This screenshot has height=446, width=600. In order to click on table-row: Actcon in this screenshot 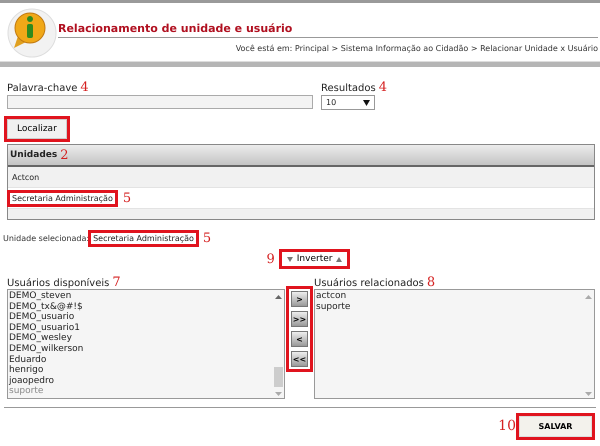, I will do `click(301, 177)`.